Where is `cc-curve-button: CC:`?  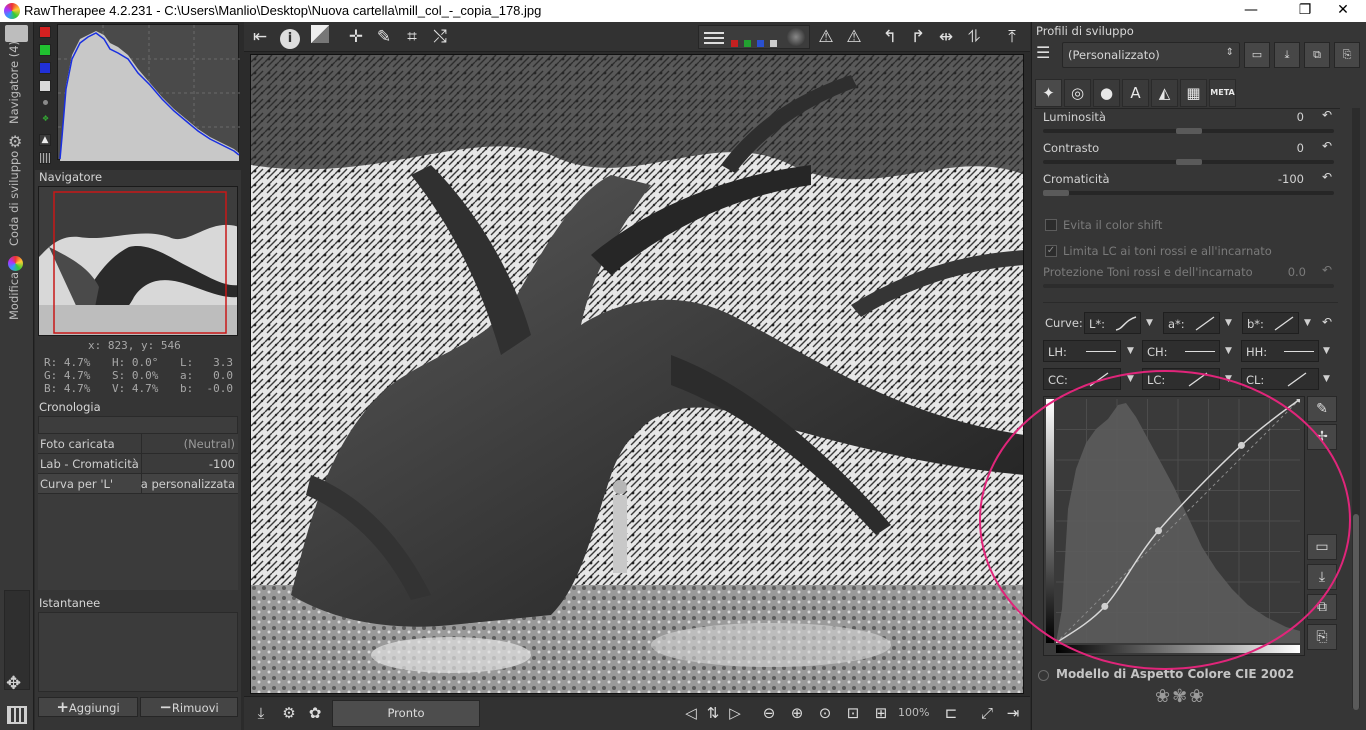
cc-curve-button: CC: is located at coordinates (1082, 379).